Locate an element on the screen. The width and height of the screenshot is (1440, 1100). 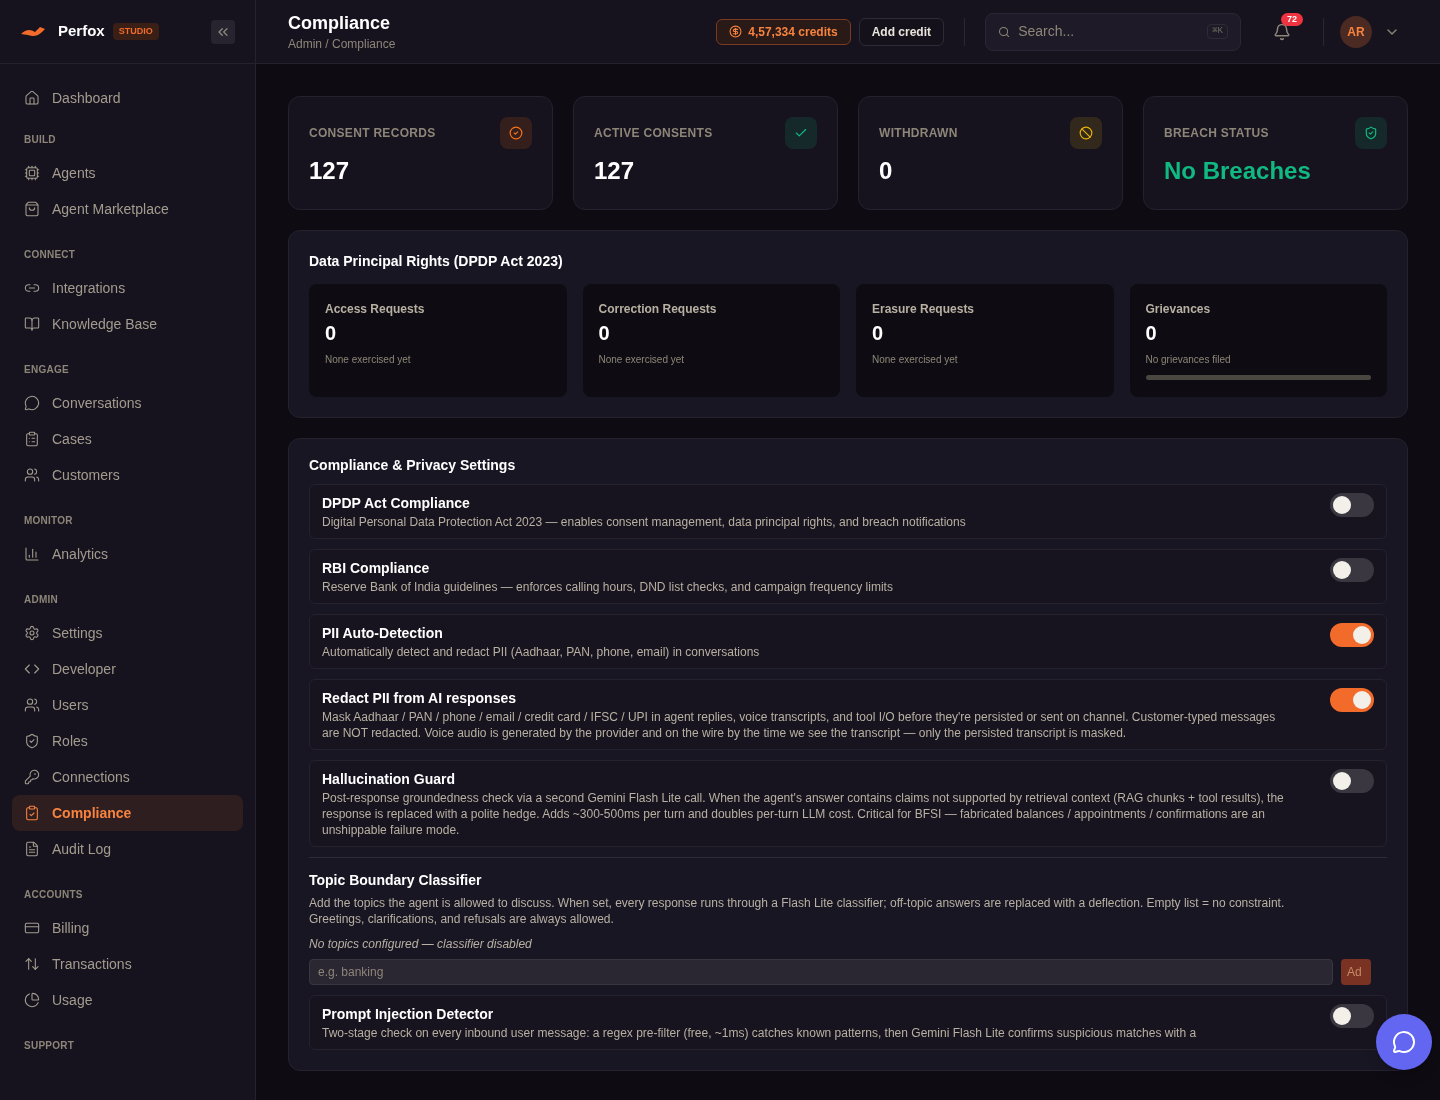
clipboard-check-icon is located at coordinates (32, 813).